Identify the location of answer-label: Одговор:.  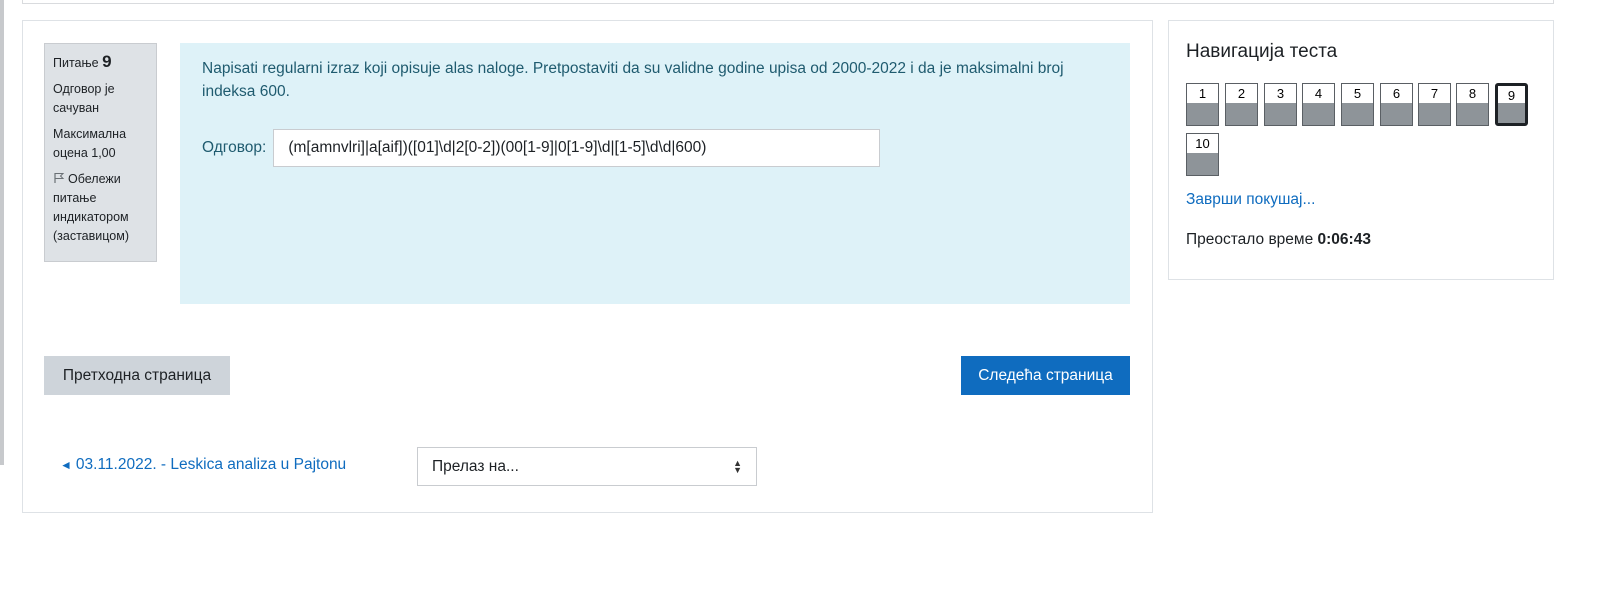
(234, 147).